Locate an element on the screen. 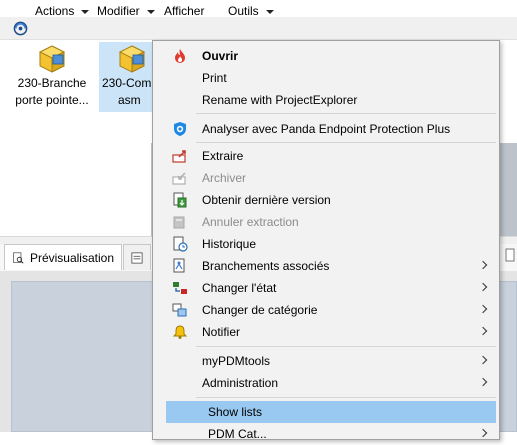  menu-modifier-label: Modifier is located at coordinates (118, 11).